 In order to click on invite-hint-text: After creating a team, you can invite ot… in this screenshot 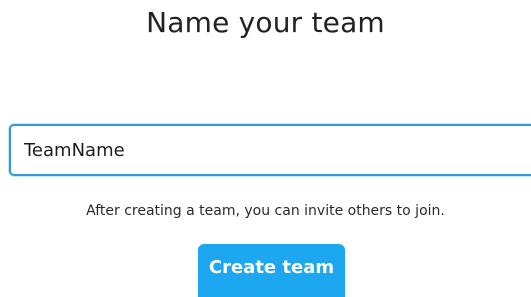, I will do `click(265, 211)`.